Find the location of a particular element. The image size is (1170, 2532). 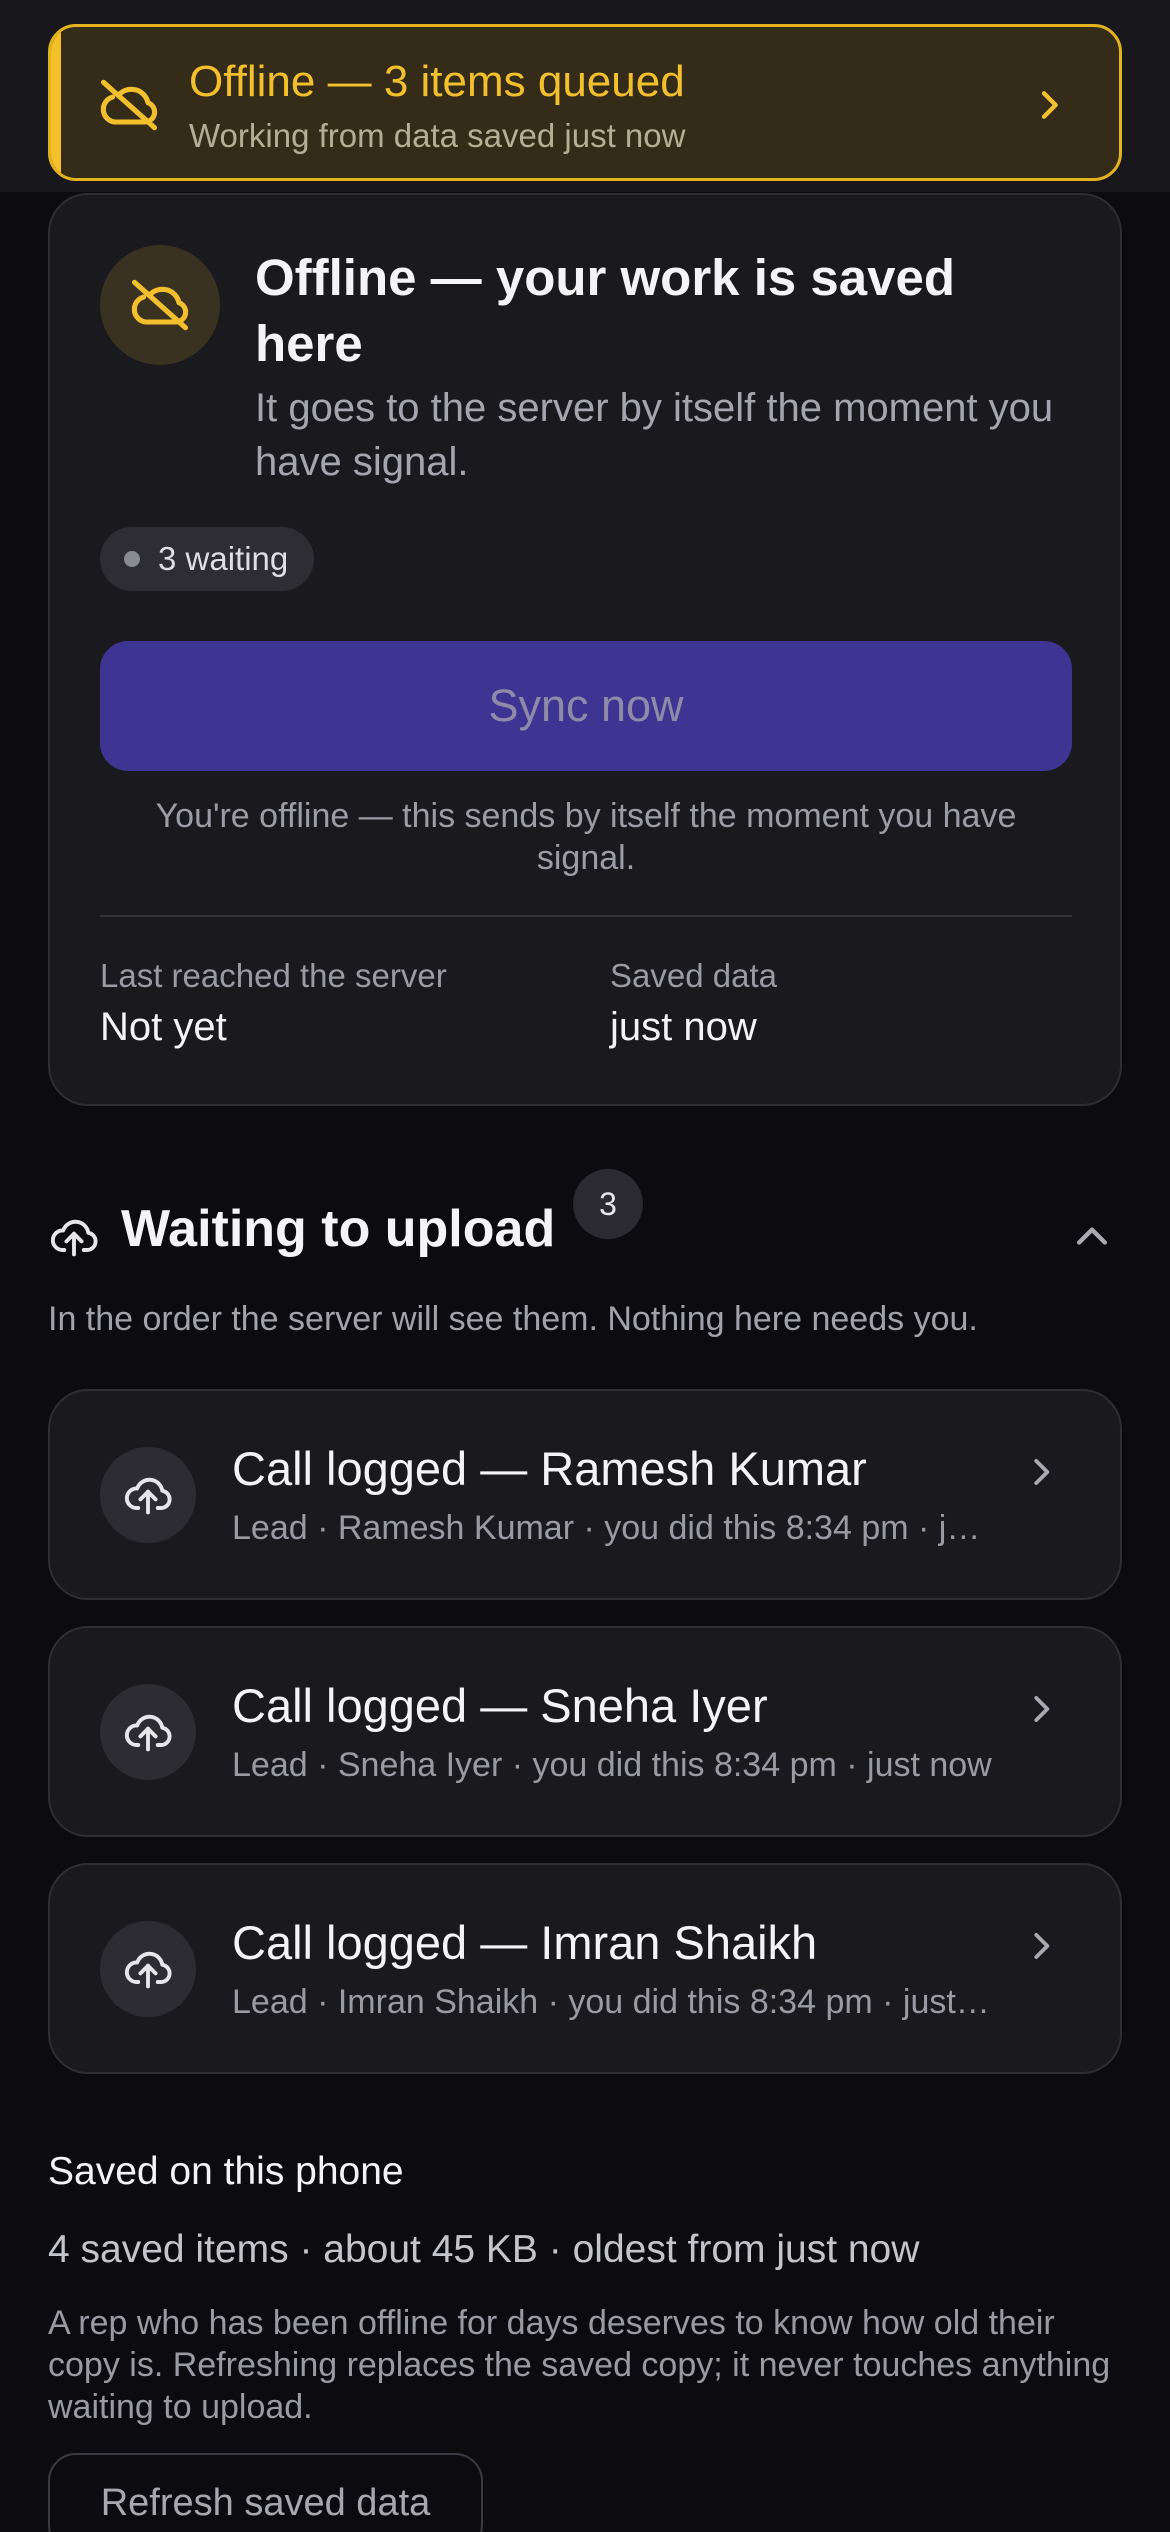

last-reached-value: Not yet is located at coordinates (163, 1027).